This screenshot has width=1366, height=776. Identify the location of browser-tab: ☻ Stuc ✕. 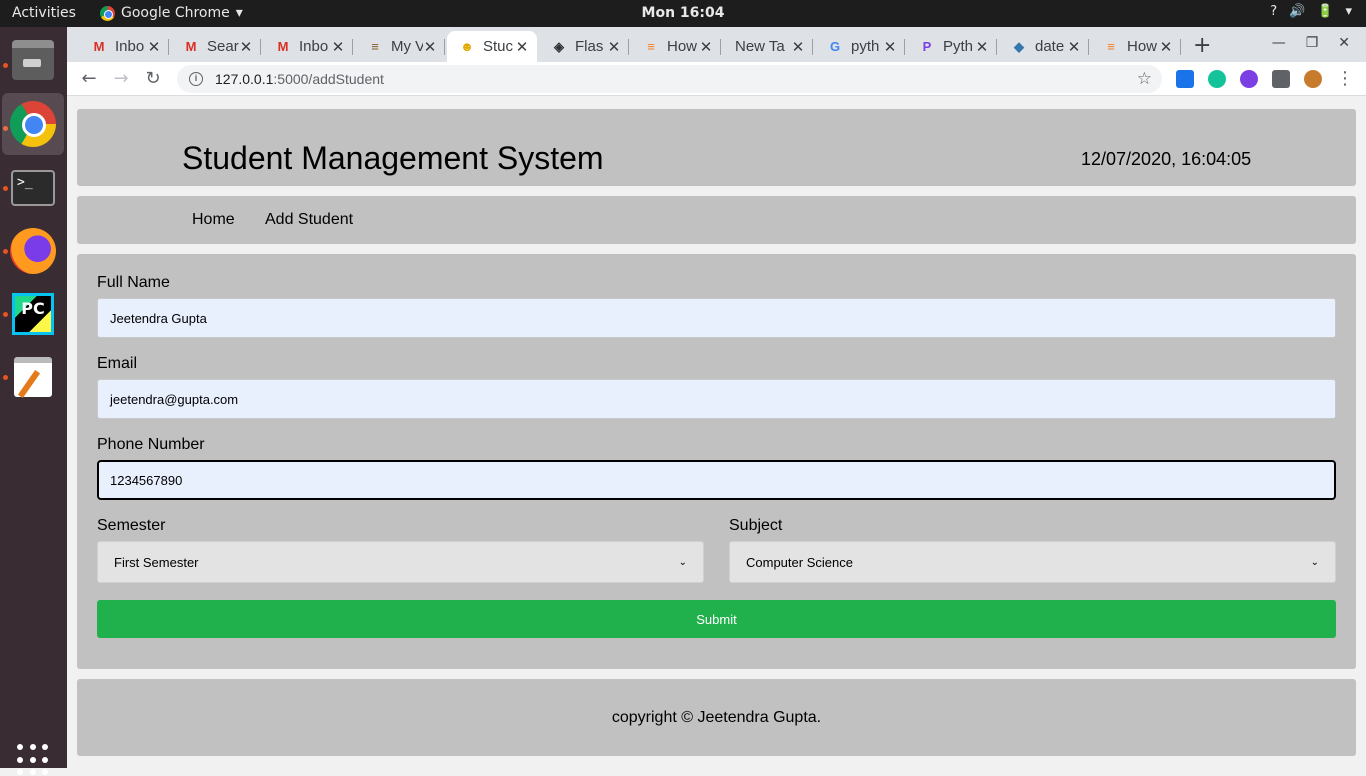
(492, 46).